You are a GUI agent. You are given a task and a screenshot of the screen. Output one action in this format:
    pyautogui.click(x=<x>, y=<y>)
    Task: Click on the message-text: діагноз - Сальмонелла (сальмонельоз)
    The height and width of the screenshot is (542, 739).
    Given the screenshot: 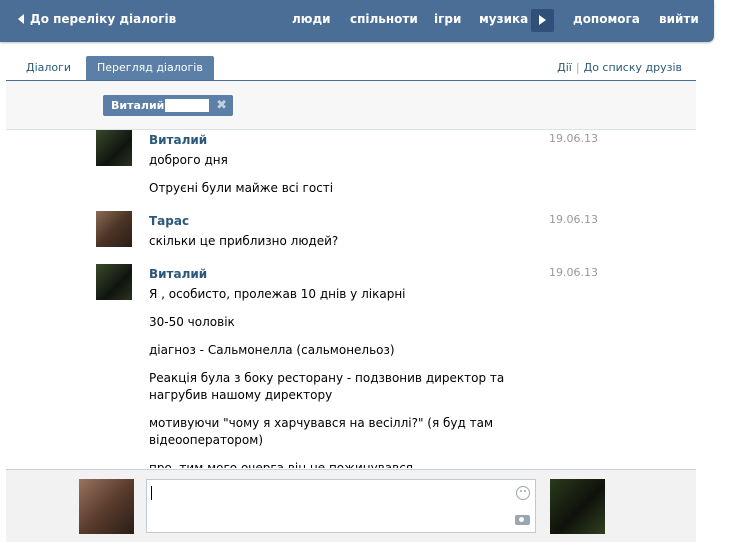 What is the action you would take?
    pyautogui.click(x=272, y=350)
    